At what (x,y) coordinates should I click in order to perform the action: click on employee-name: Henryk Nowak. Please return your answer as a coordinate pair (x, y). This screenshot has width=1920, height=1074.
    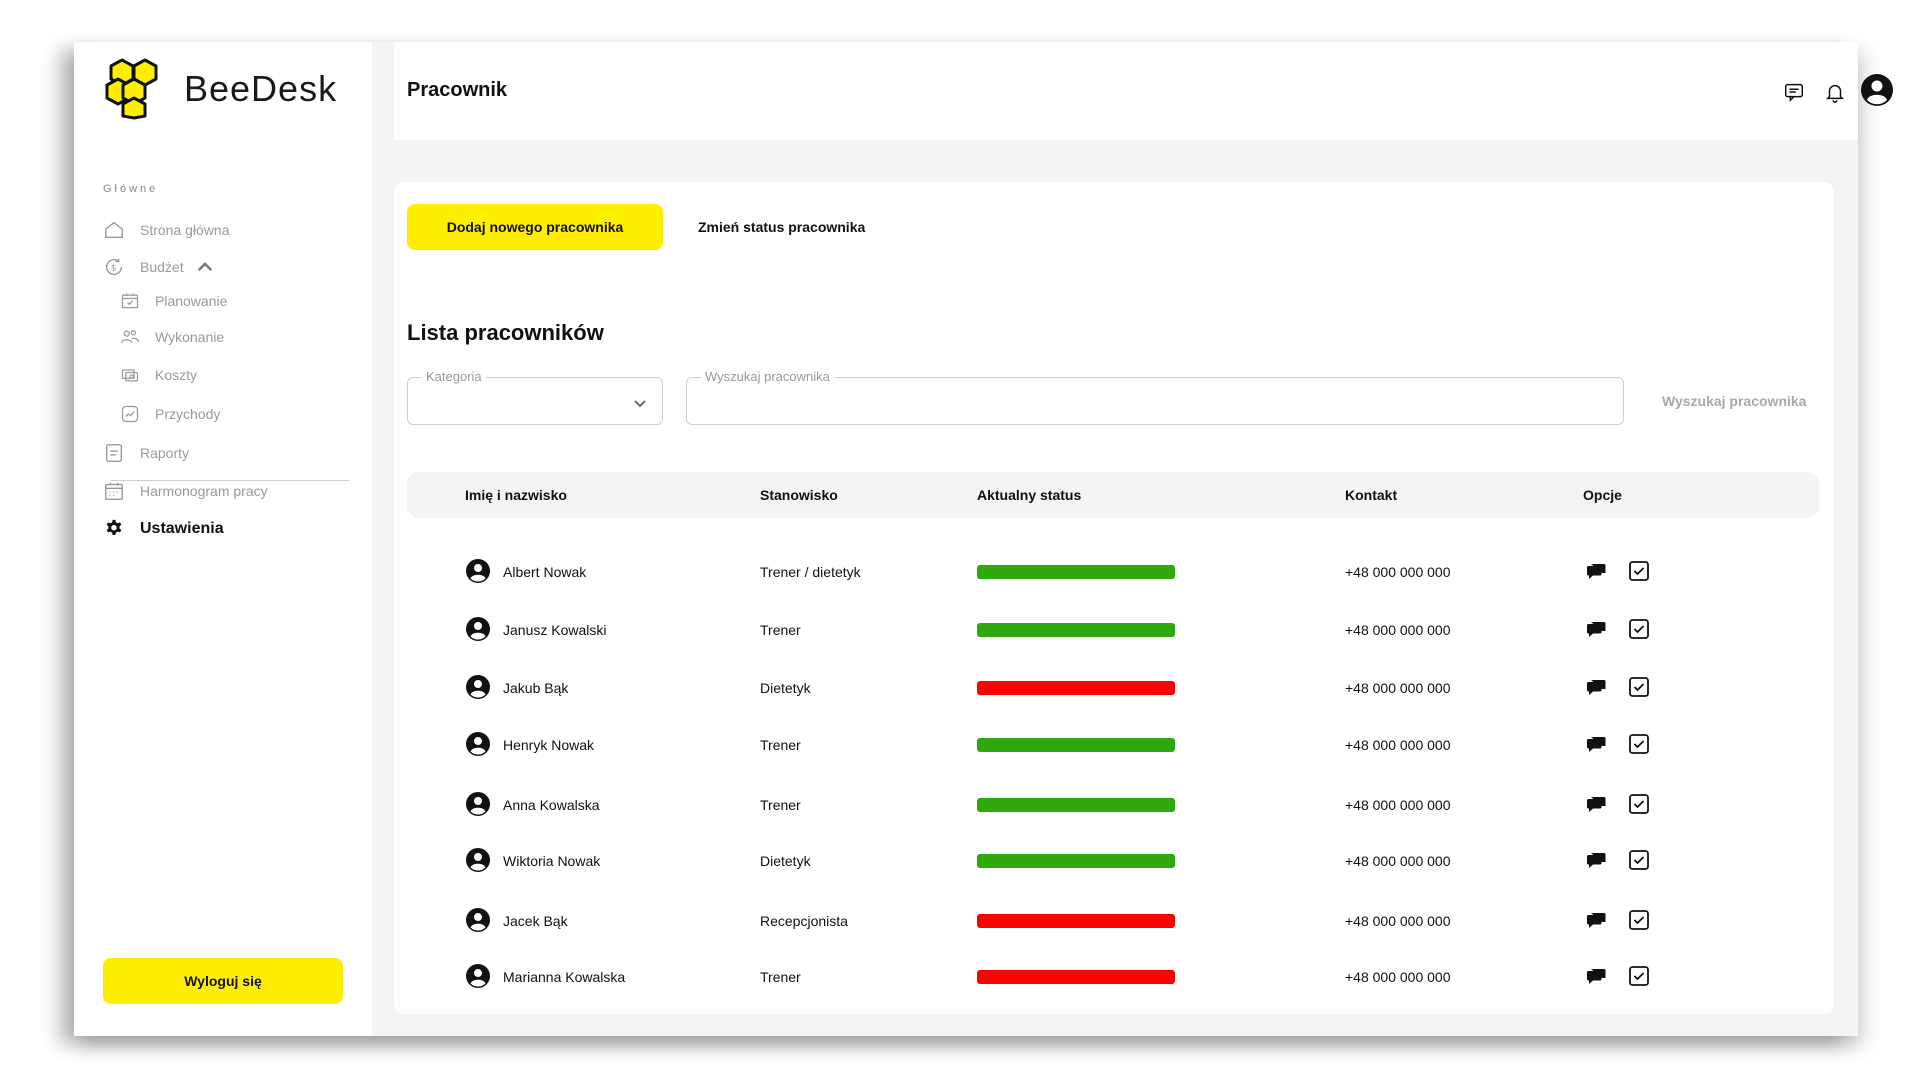
    Looking at the image, I should click on (549, 745).